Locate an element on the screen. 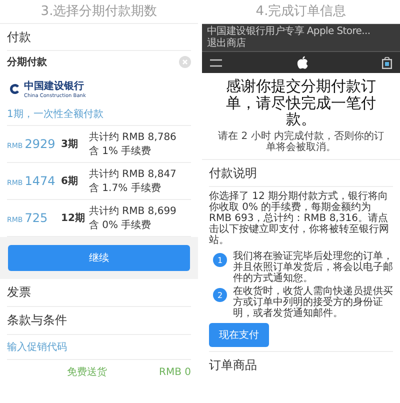 The width and height of the screenshot is (400, 403). section-heading: 付款 is located at coordinates (99, 37).